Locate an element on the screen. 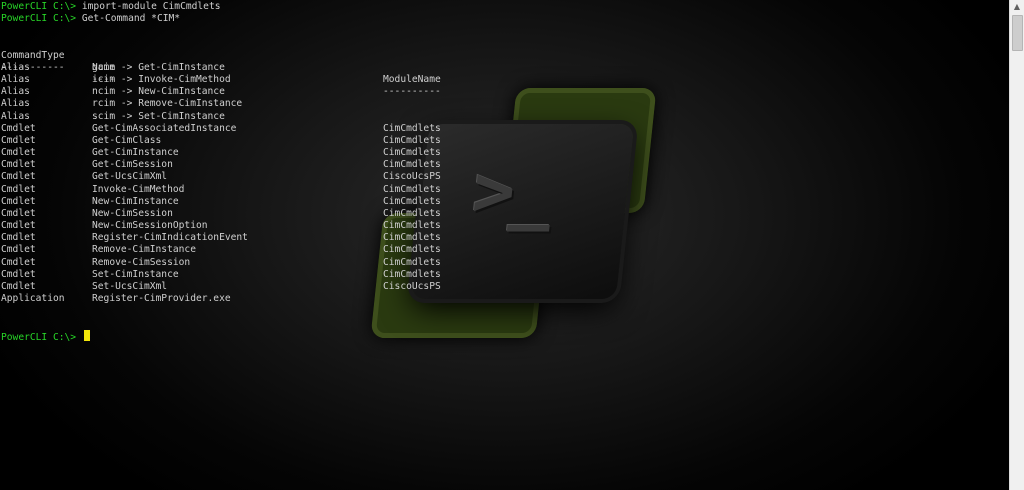  table-row: Cmdlet New-CimInstance CimCmdlets is located at coordinates (221, 201).